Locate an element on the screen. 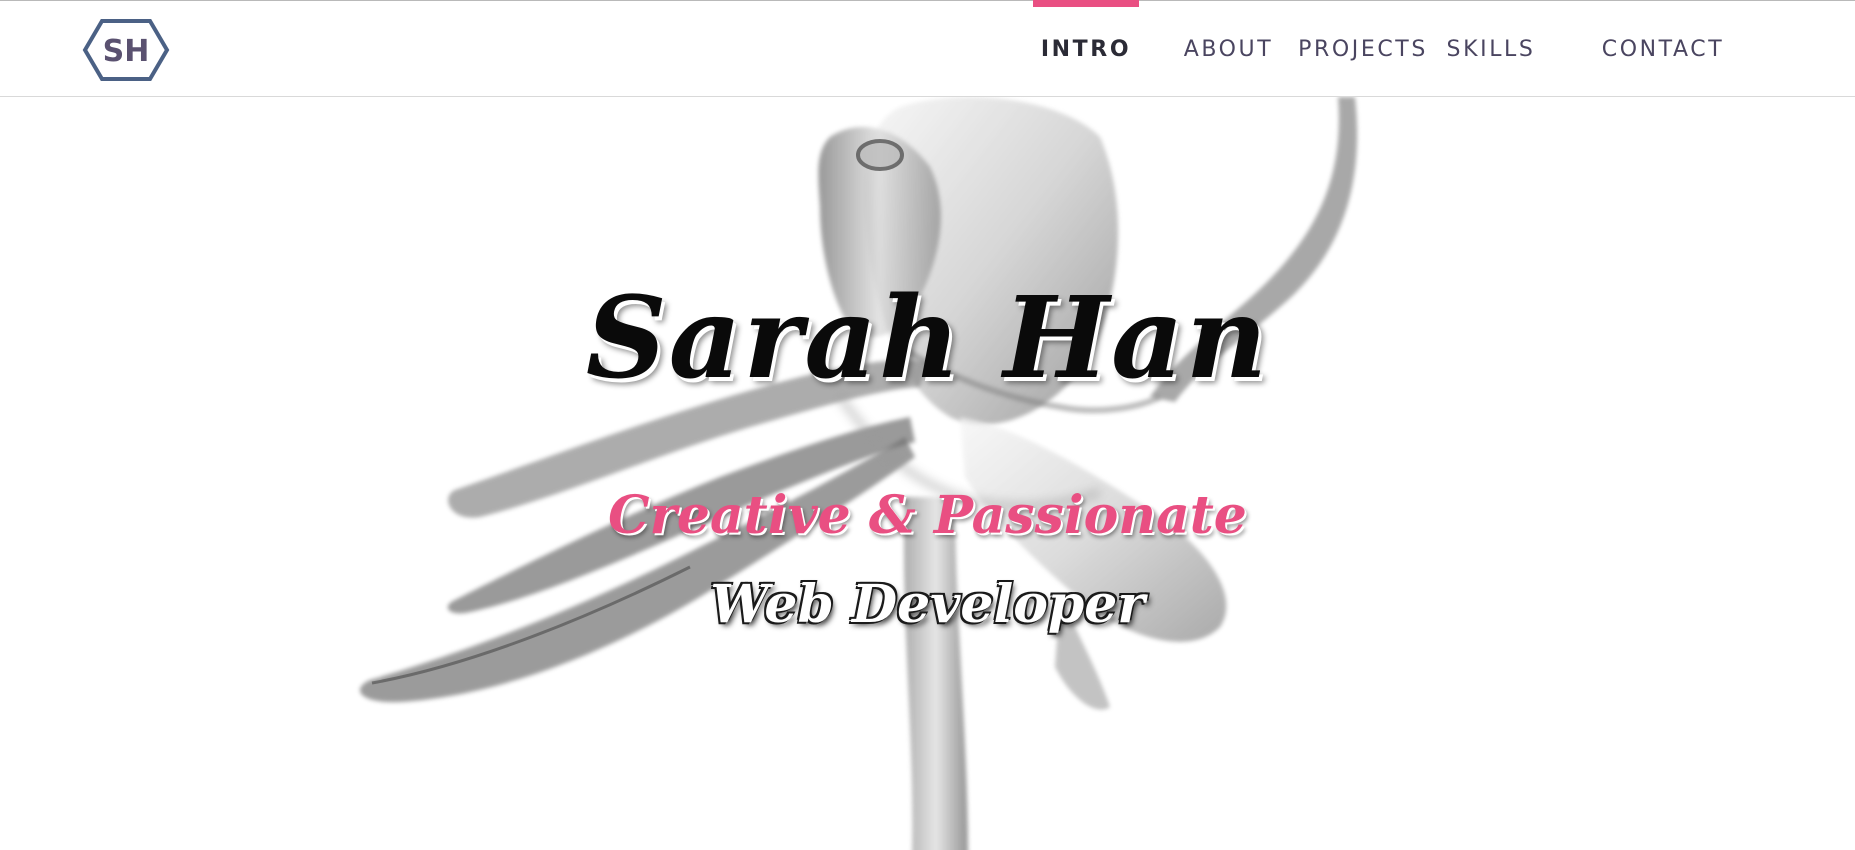  nav-item-label: INTRO is located at coordinates (1086, 49).